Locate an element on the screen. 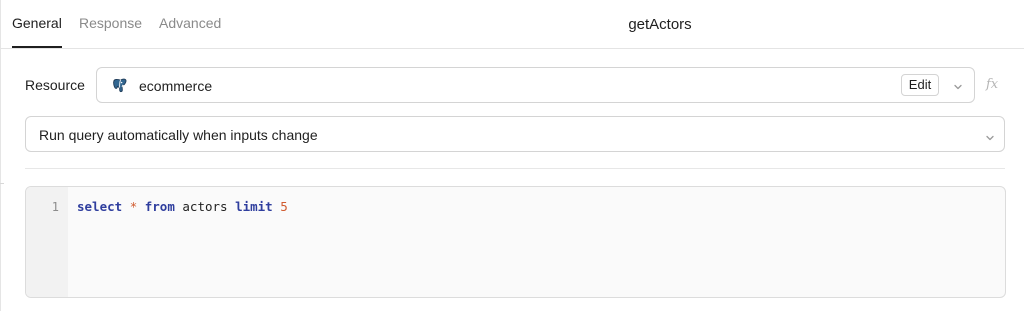 The image size is (1024, 311). sql-limit-number: 5 is located at coordinates (284, 206).